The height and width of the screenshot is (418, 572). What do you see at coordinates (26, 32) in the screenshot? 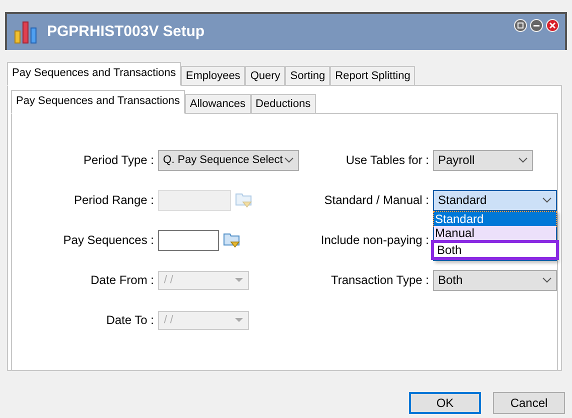
I see `bar-chart-icon` at bounding box center [26, 32].